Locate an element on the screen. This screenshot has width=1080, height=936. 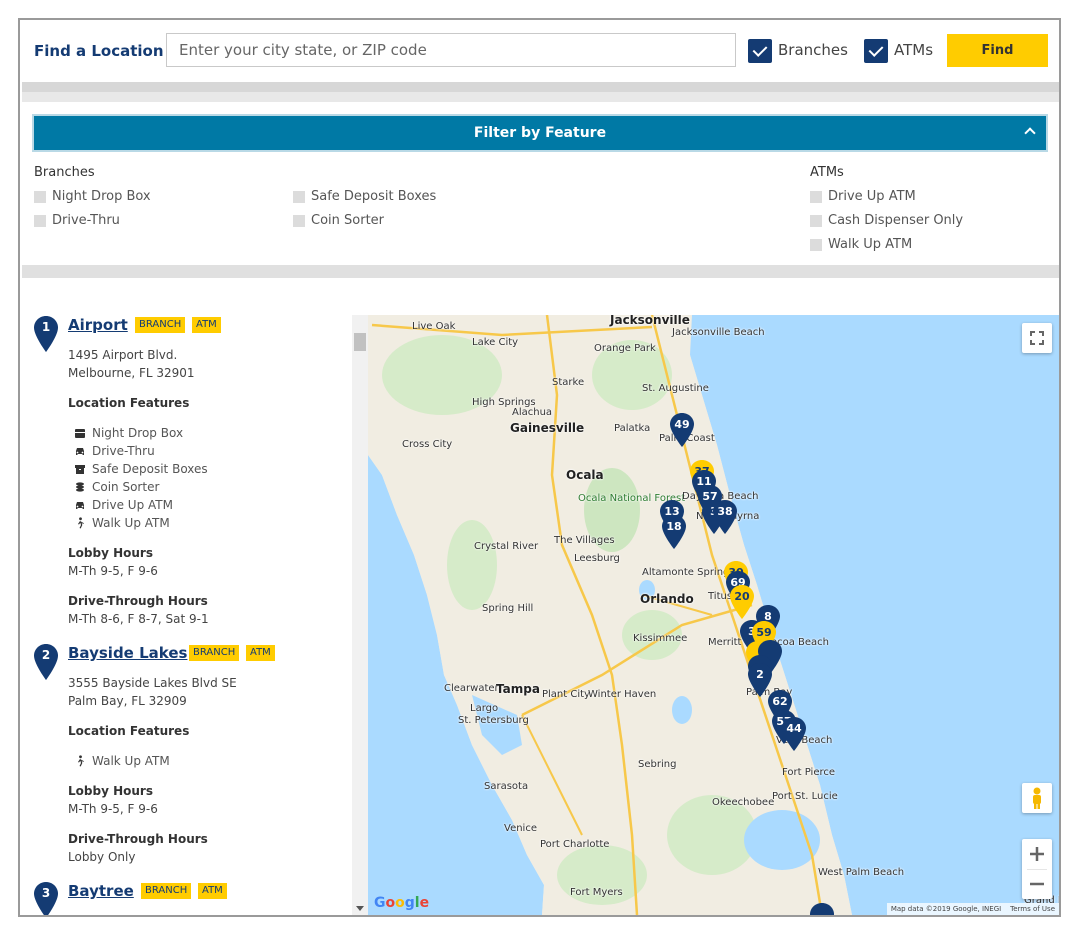
map-label: Live Oak is located at coordinates (434, 326).